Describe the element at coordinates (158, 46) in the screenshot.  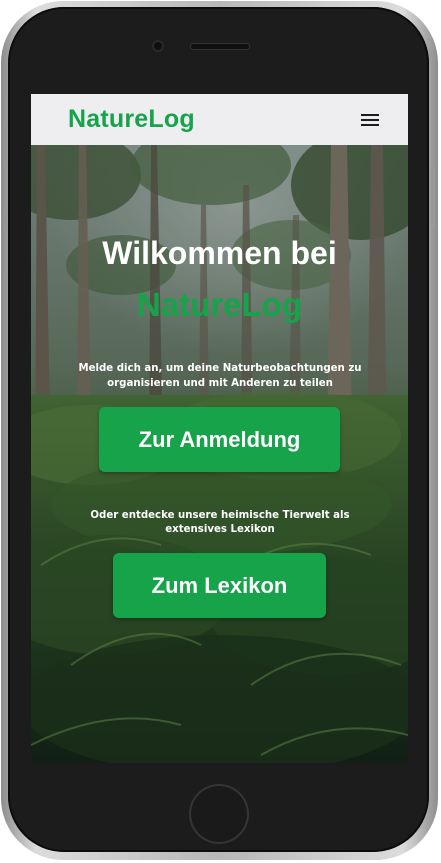
I see `camera-icon` at that location.